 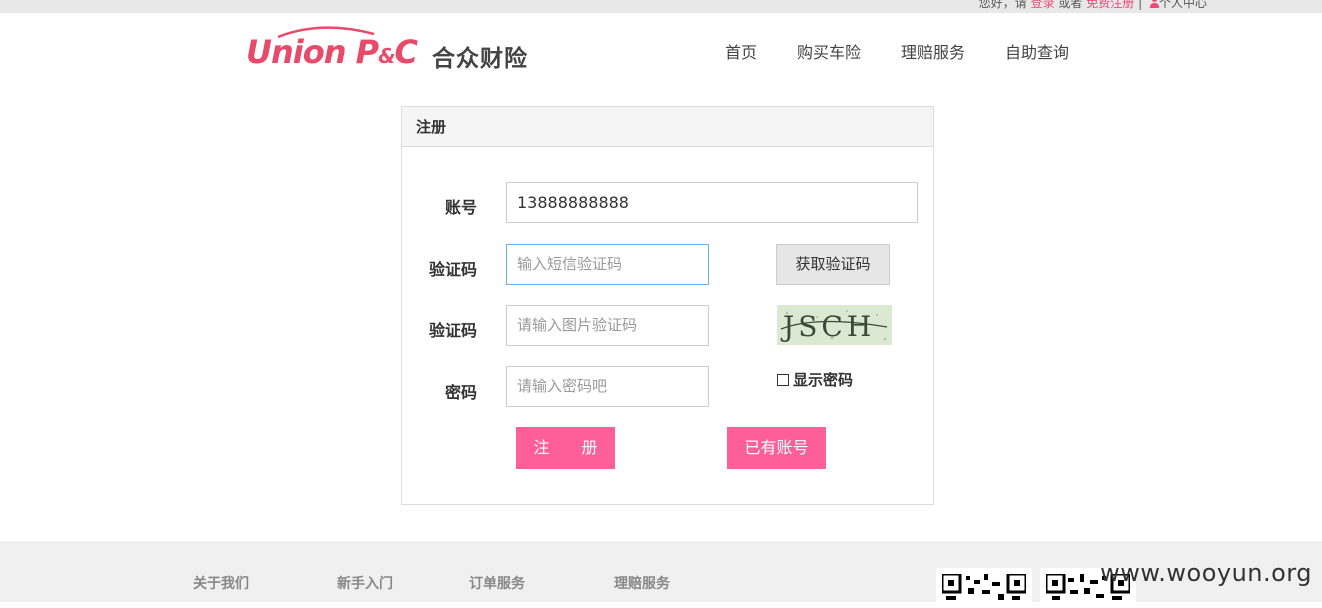 What do you see at coordinates (452, 269) in the screenshot?
I see `sms-code-label: 验证码` at bounding box center [452, 269].